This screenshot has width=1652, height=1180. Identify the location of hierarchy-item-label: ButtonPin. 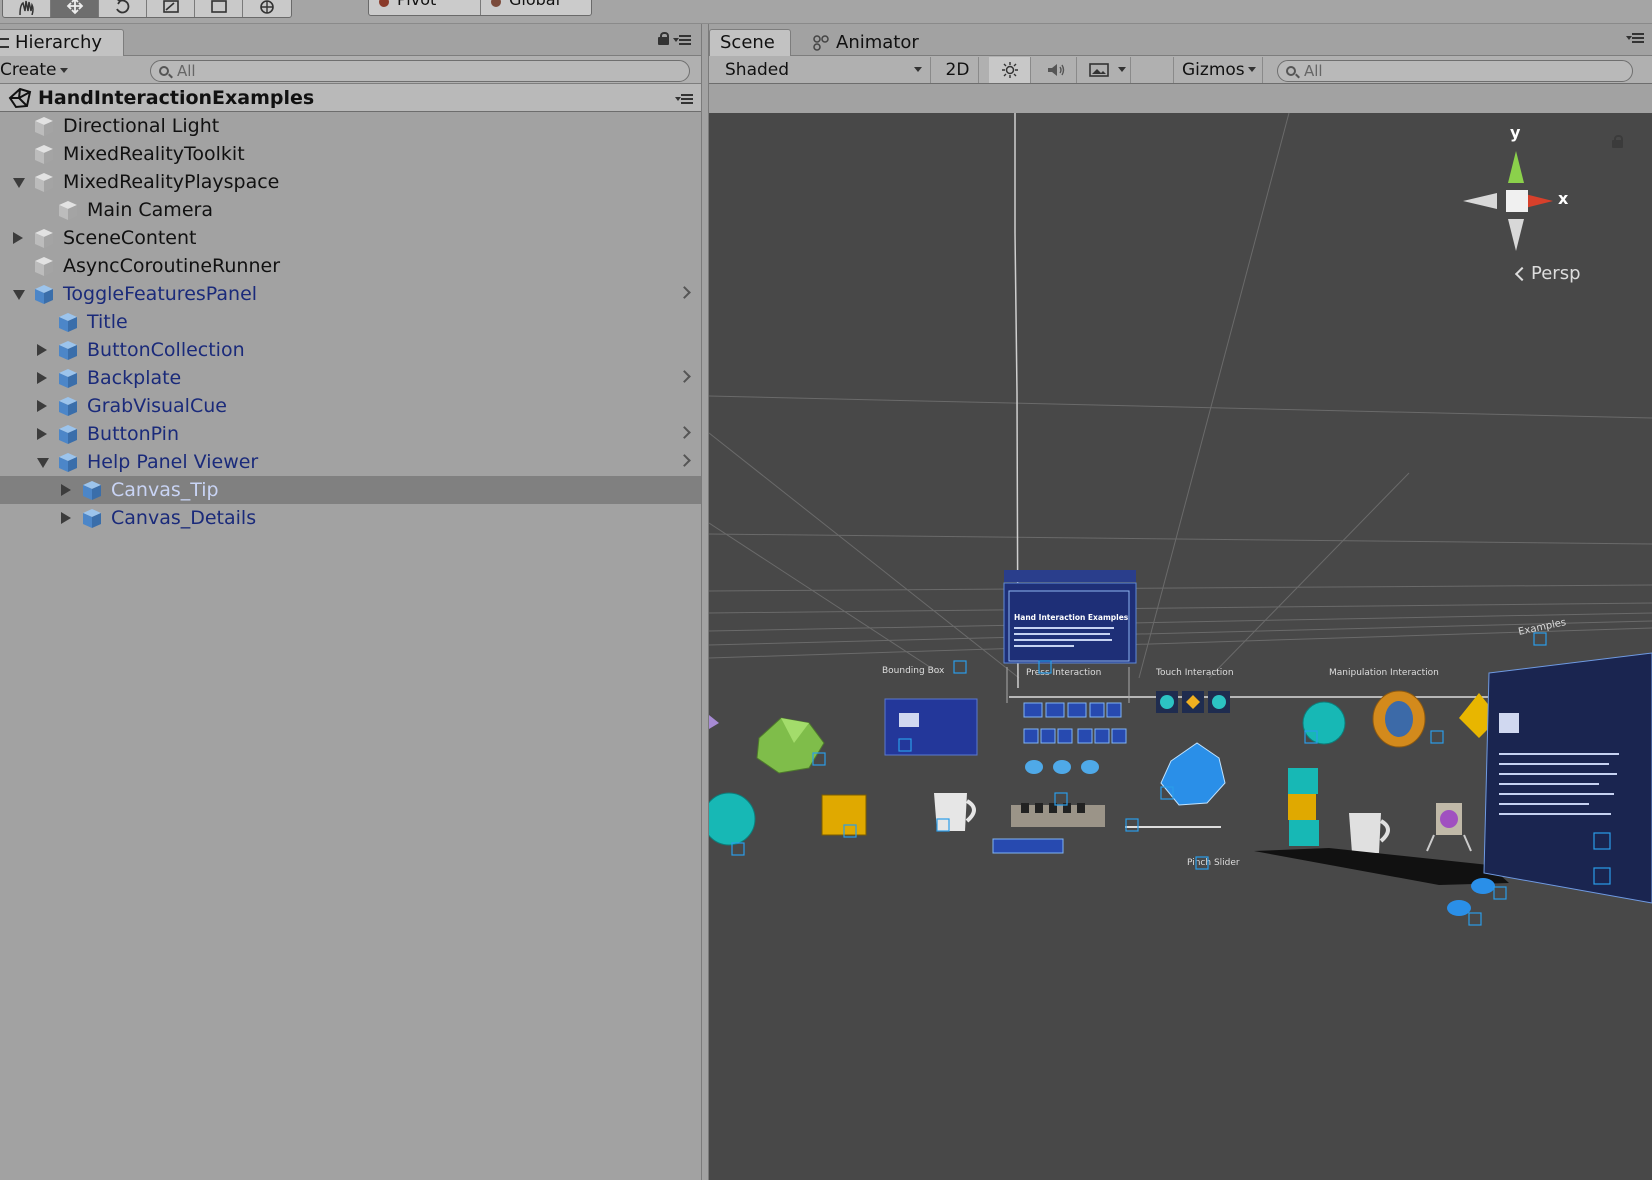
(133, 434).